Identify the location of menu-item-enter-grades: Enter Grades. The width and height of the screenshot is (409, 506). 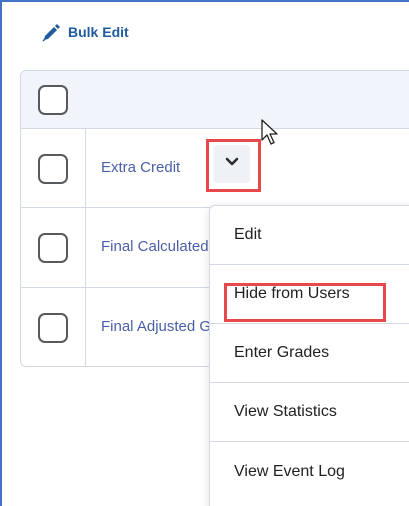
(309, 353).